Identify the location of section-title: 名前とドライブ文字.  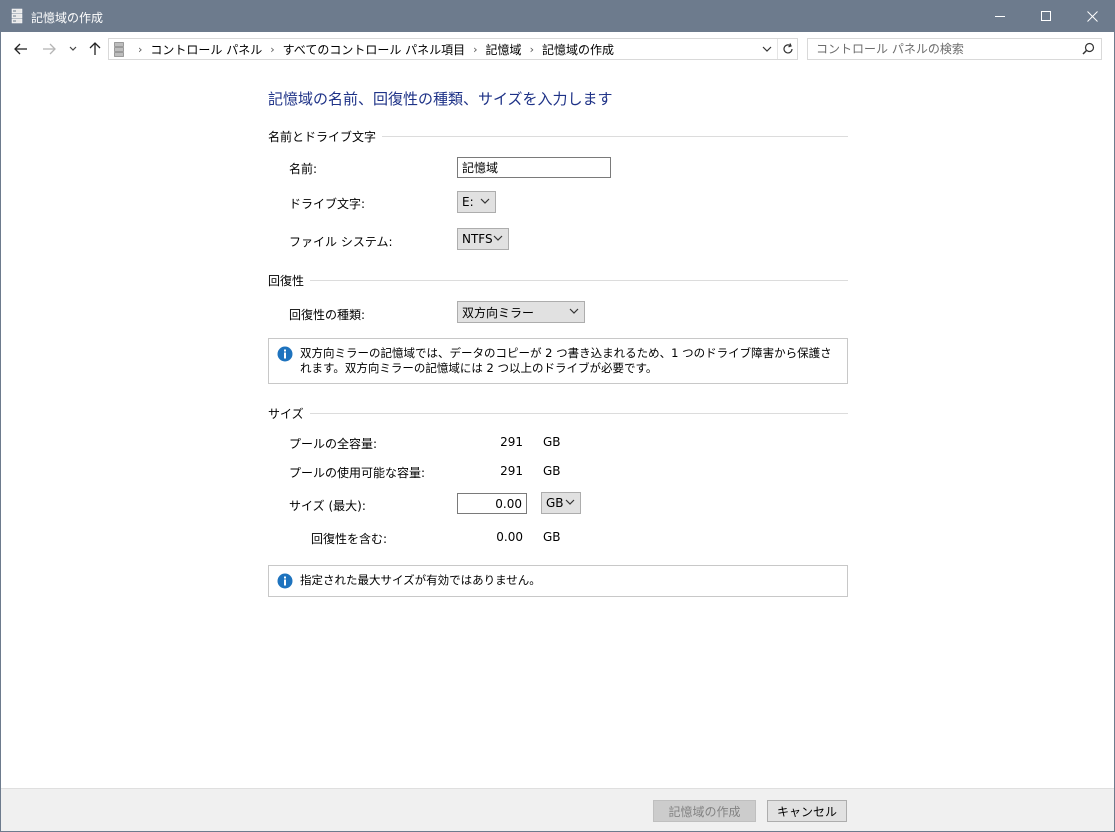
(325, 136).